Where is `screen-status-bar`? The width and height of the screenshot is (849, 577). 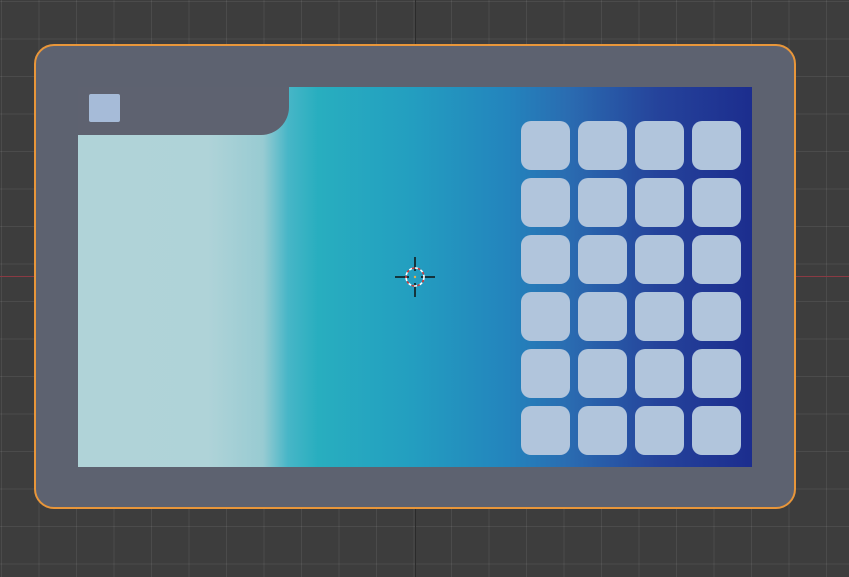
screen-status-bar is located at coordinates (183, 111).